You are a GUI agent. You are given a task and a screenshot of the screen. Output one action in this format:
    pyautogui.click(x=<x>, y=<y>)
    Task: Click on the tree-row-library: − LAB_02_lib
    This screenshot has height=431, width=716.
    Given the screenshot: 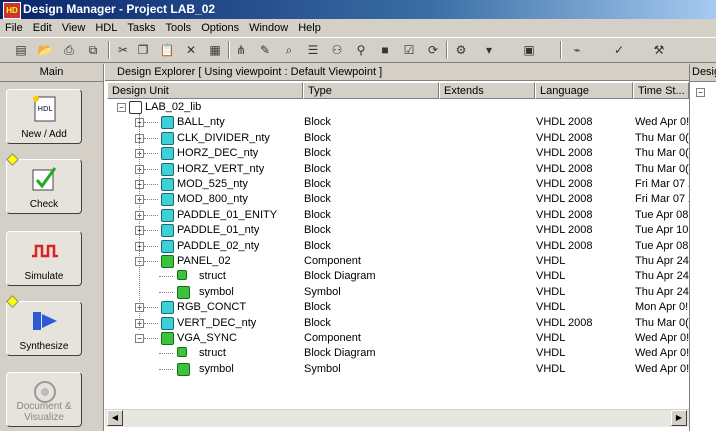 What is the action you would take?
    pyautogui.click(x=397, y=107)
    